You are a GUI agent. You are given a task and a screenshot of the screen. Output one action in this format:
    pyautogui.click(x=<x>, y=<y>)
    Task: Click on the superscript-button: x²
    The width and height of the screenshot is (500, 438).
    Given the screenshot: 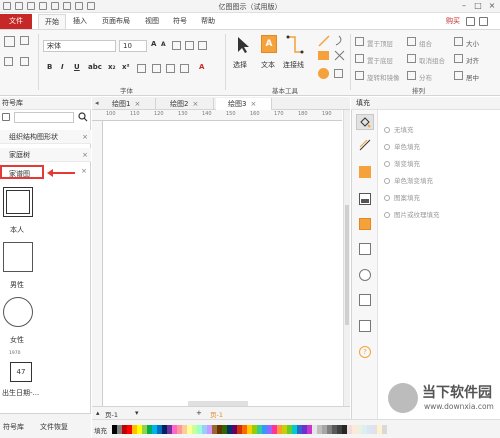 What is the action you would take?
    pyautogui.click(x=126, y=67)
    